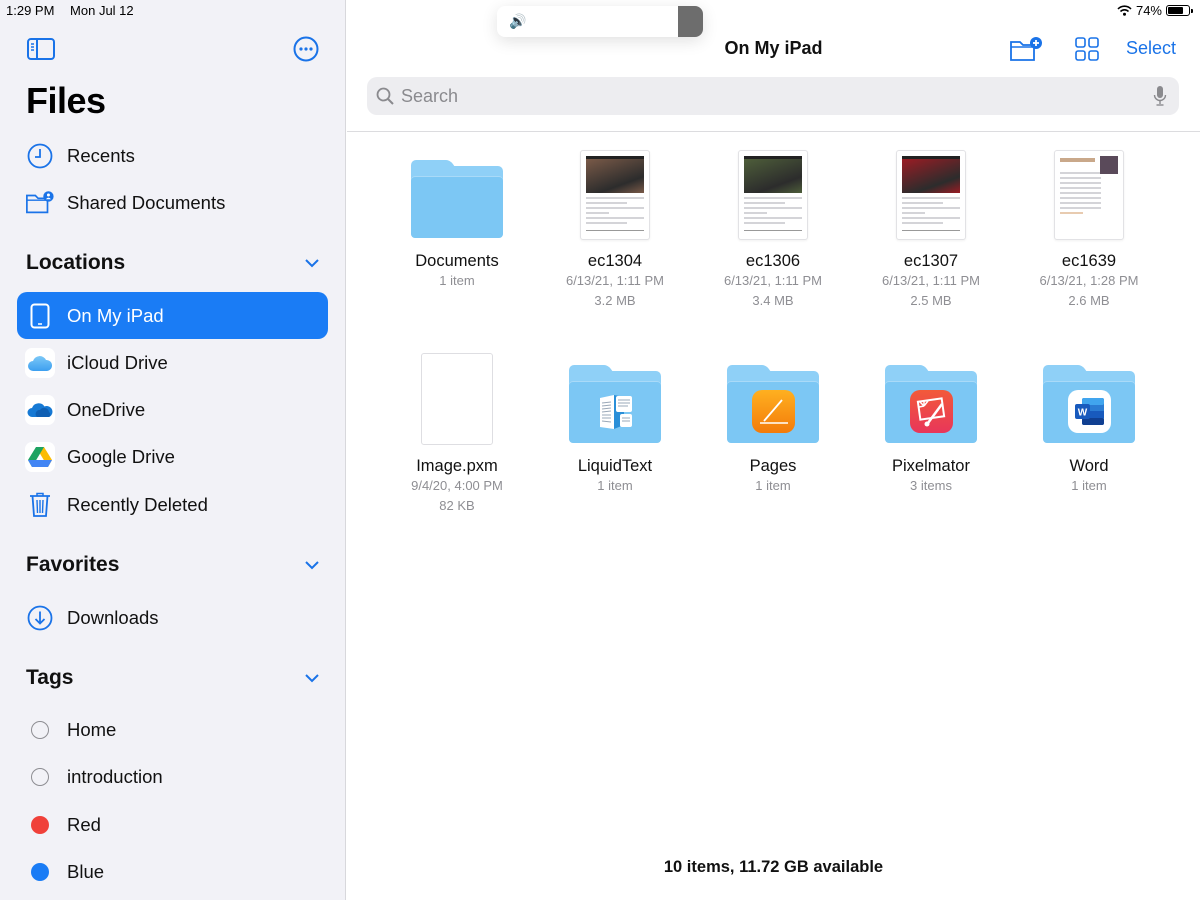  What do you see at coordinates (73, 564) in the screenshot?
I see `section-title: Favorites` at bounding box center [73, 564].